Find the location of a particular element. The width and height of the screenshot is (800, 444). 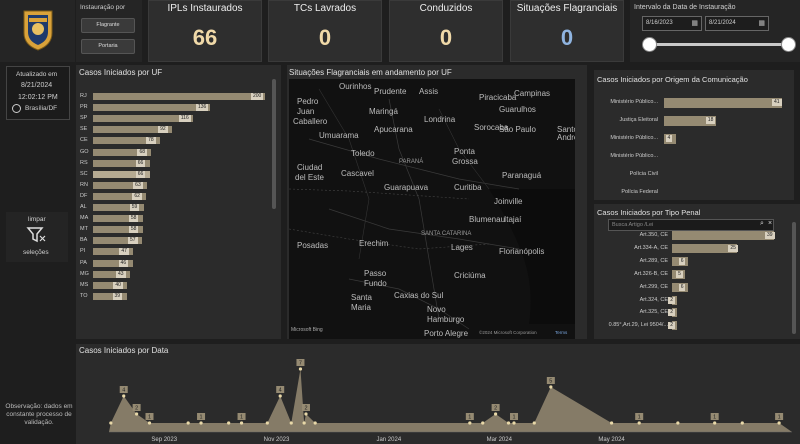

origem-bar is located at coordinates (723, 103).